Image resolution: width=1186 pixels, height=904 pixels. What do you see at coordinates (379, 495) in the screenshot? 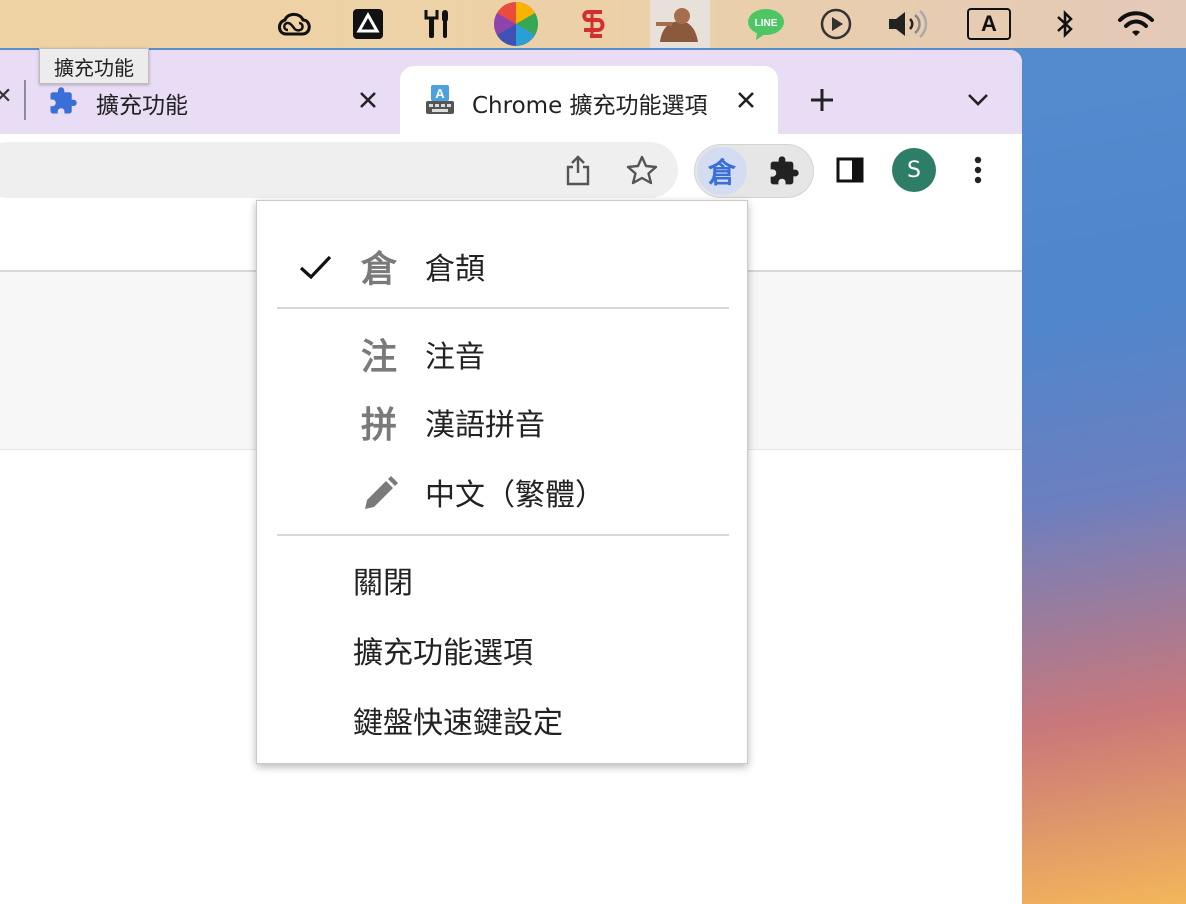
I see `pencil-icon` at bounding box center [379, 495].